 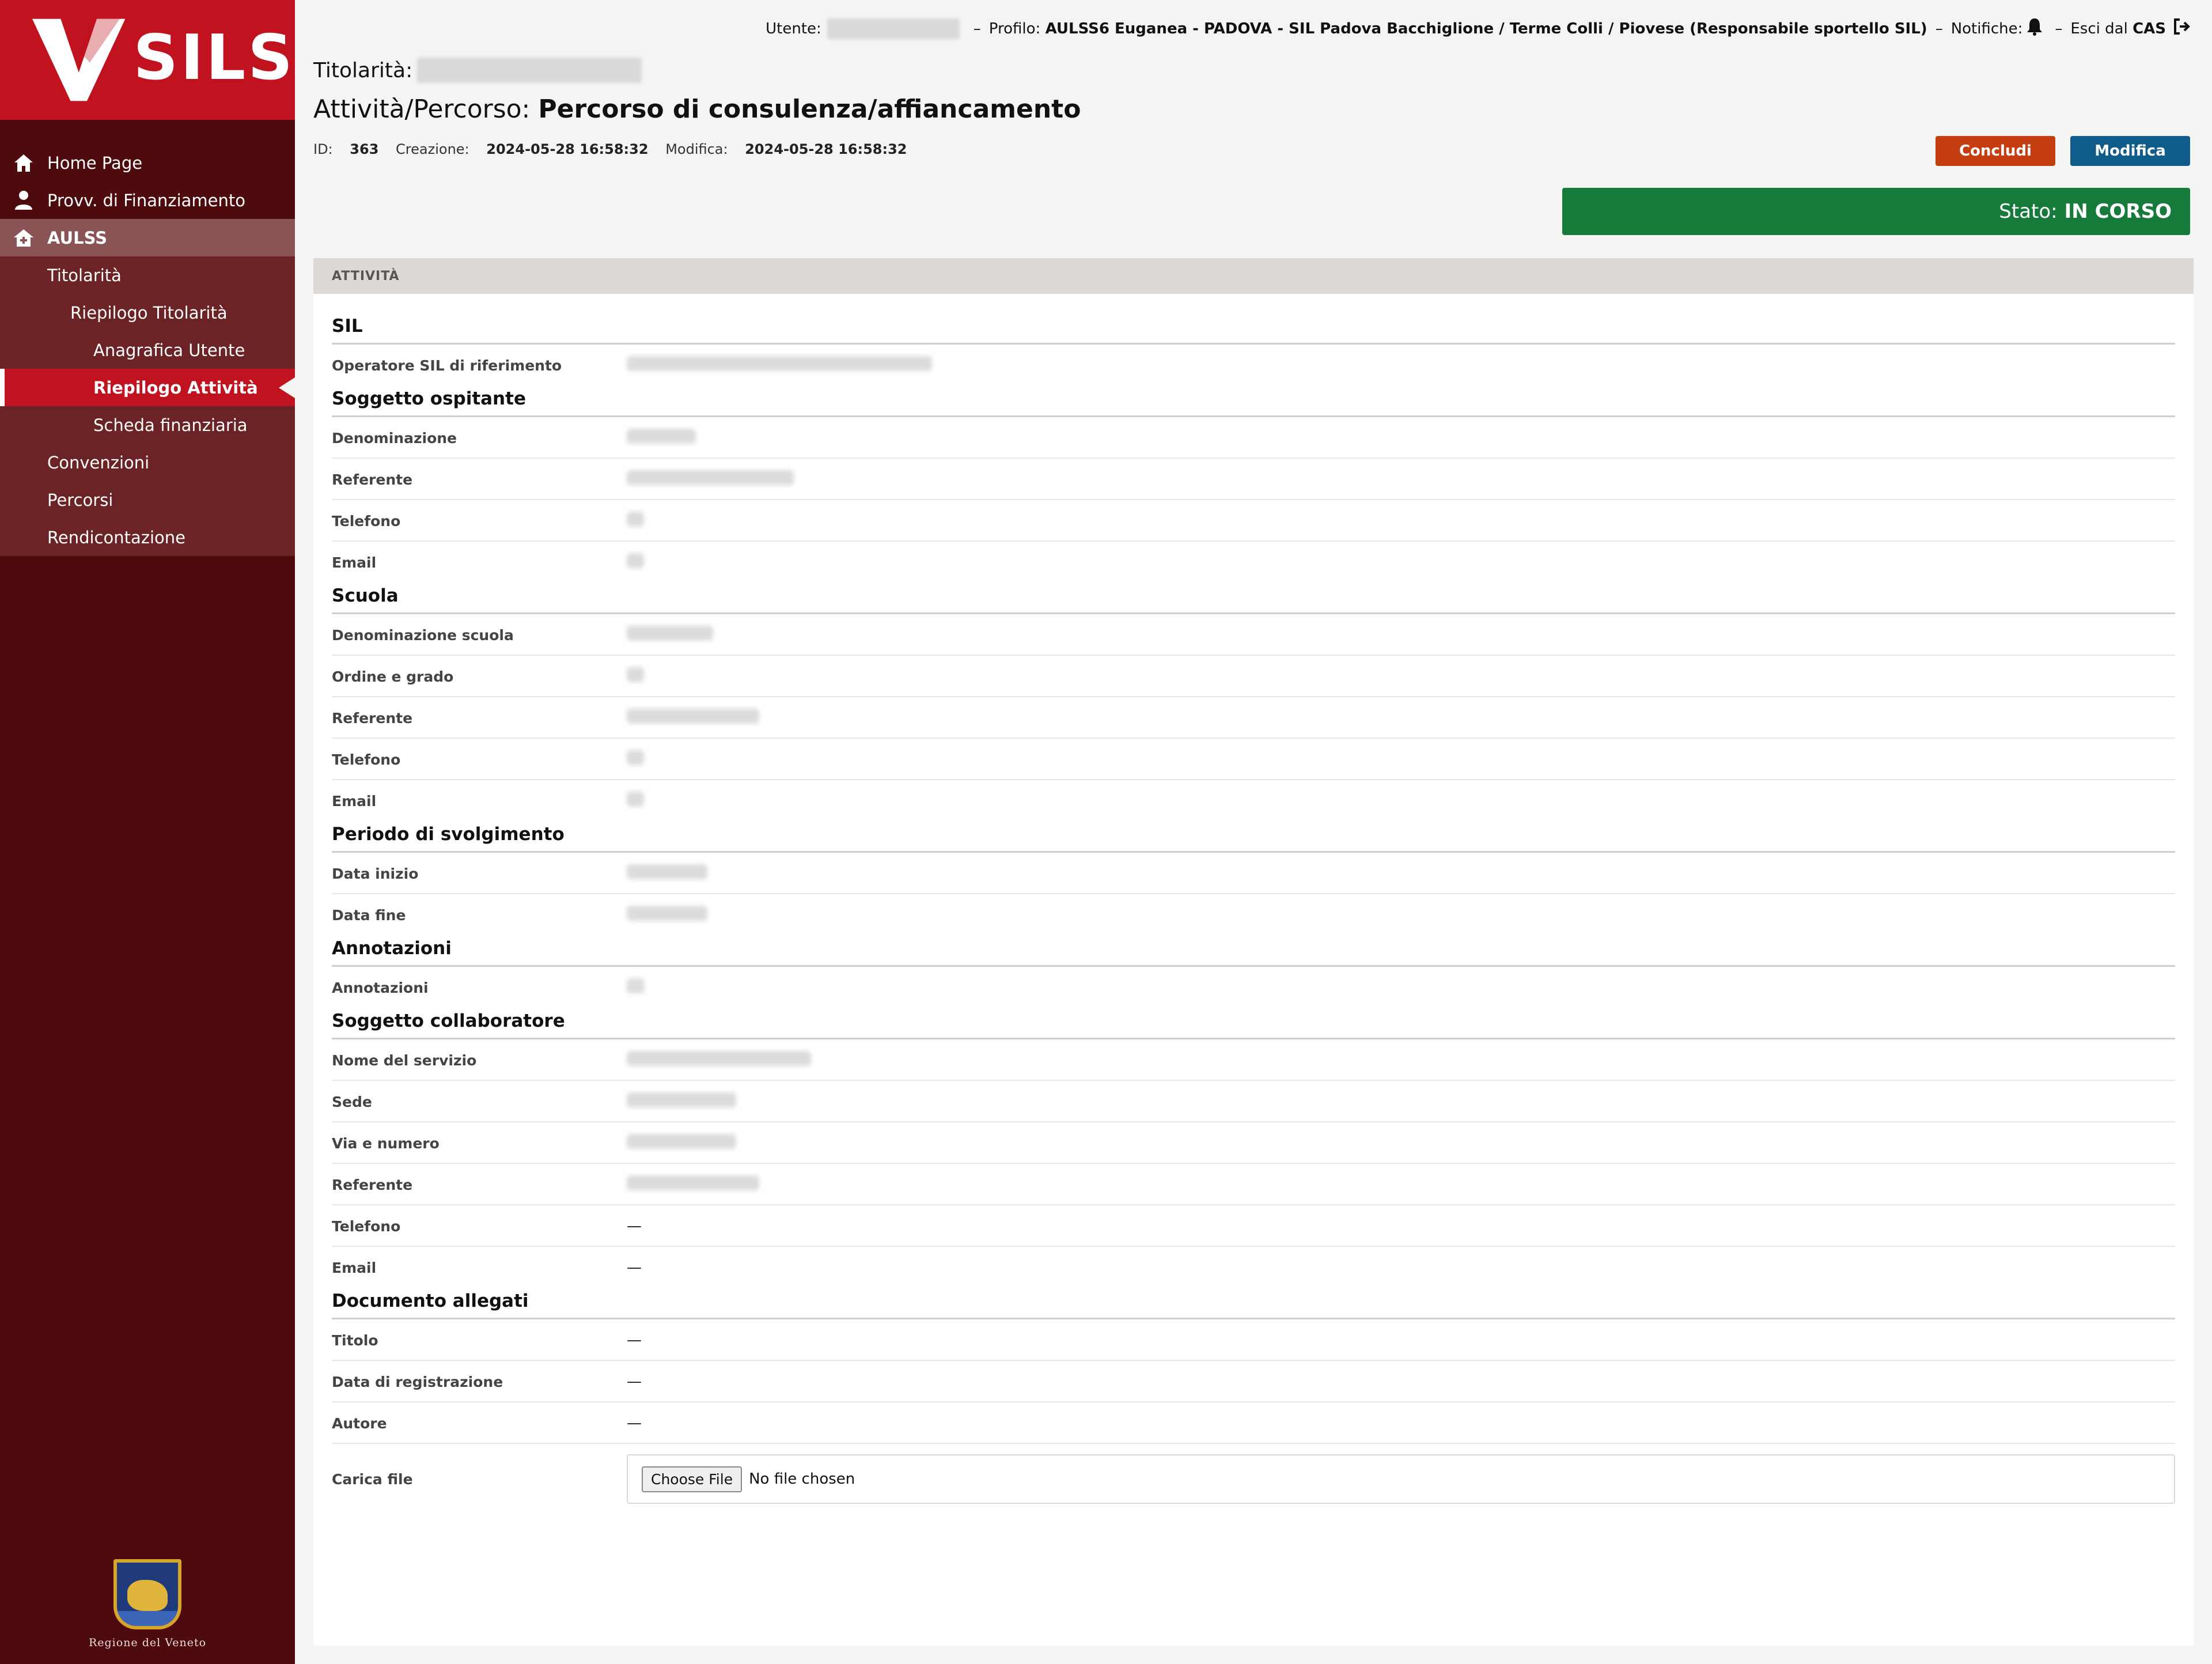 What do you see at coordinates (23, 238) in the screenshot?
I see `home-plus-icon` at bounding box center [23, 238].